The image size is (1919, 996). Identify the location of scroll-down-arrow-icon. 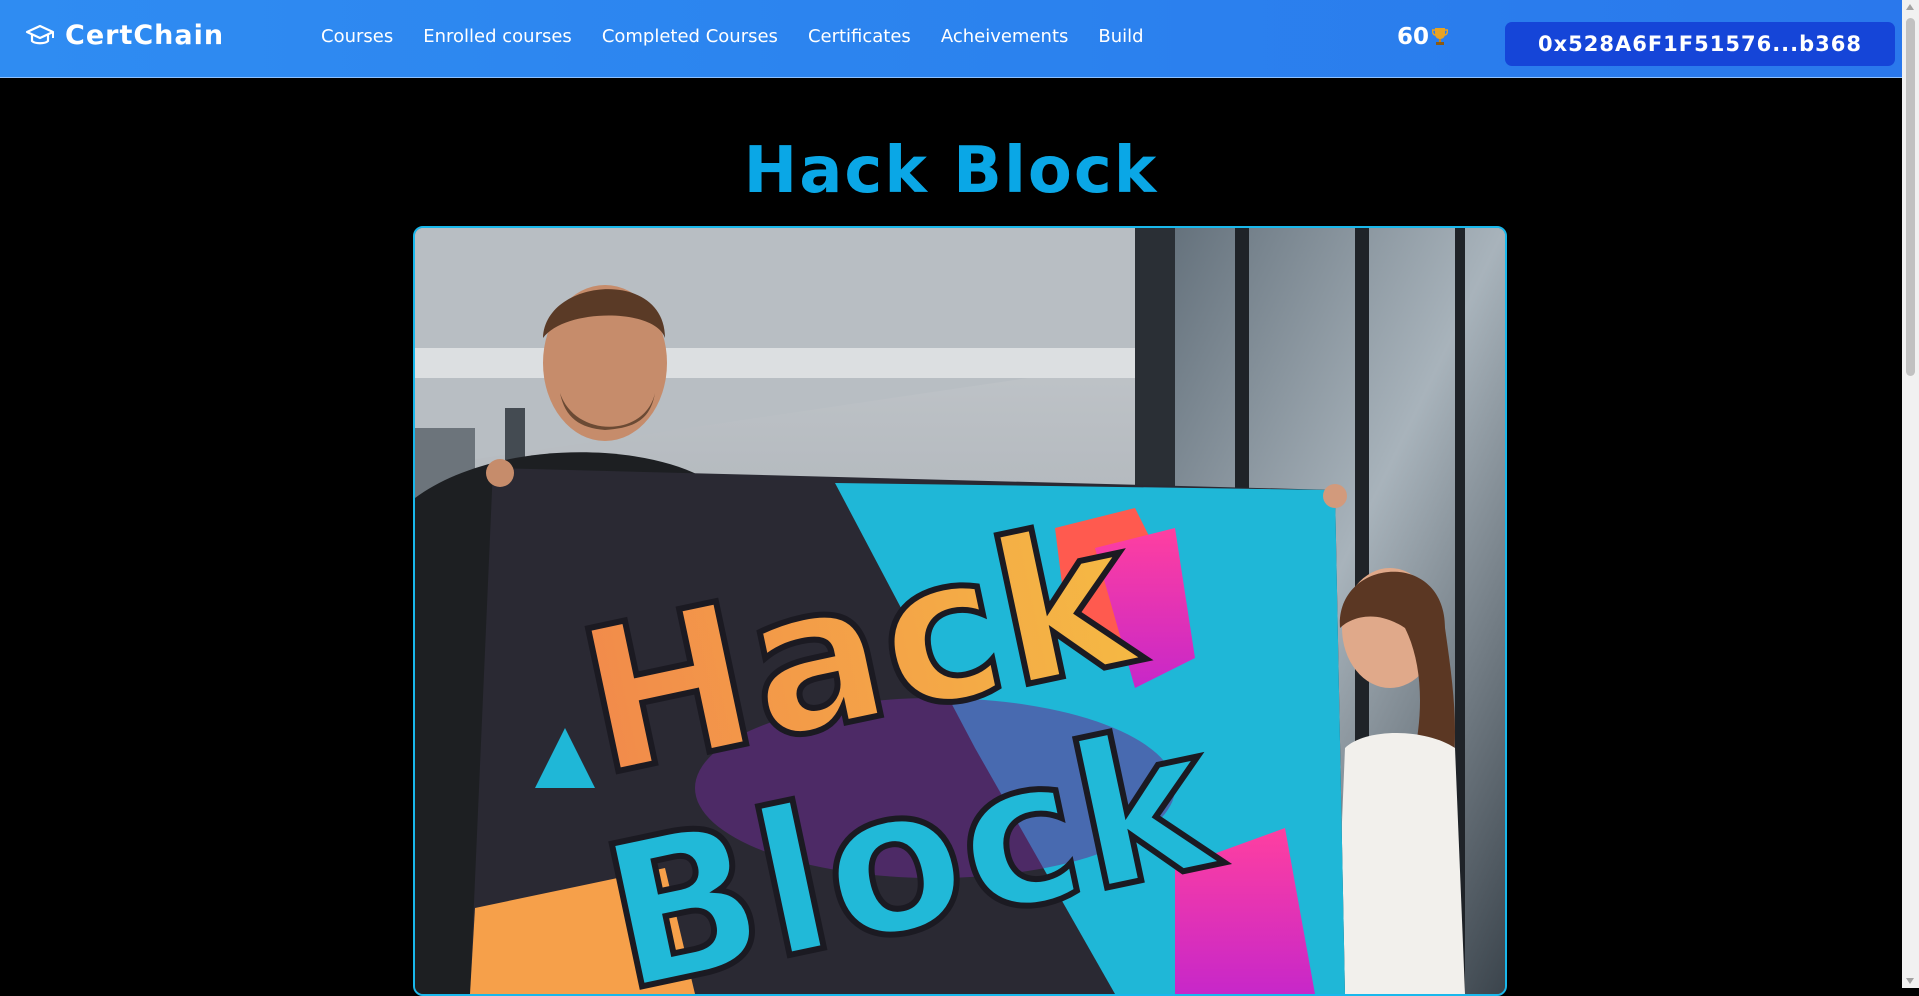
(1910, 981).